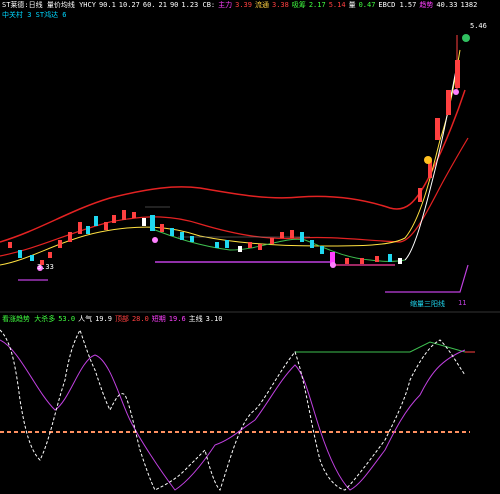  Describe the element at coordinates (103, 319) in the screenshot. I see `ind-3: 19.9` at that location.